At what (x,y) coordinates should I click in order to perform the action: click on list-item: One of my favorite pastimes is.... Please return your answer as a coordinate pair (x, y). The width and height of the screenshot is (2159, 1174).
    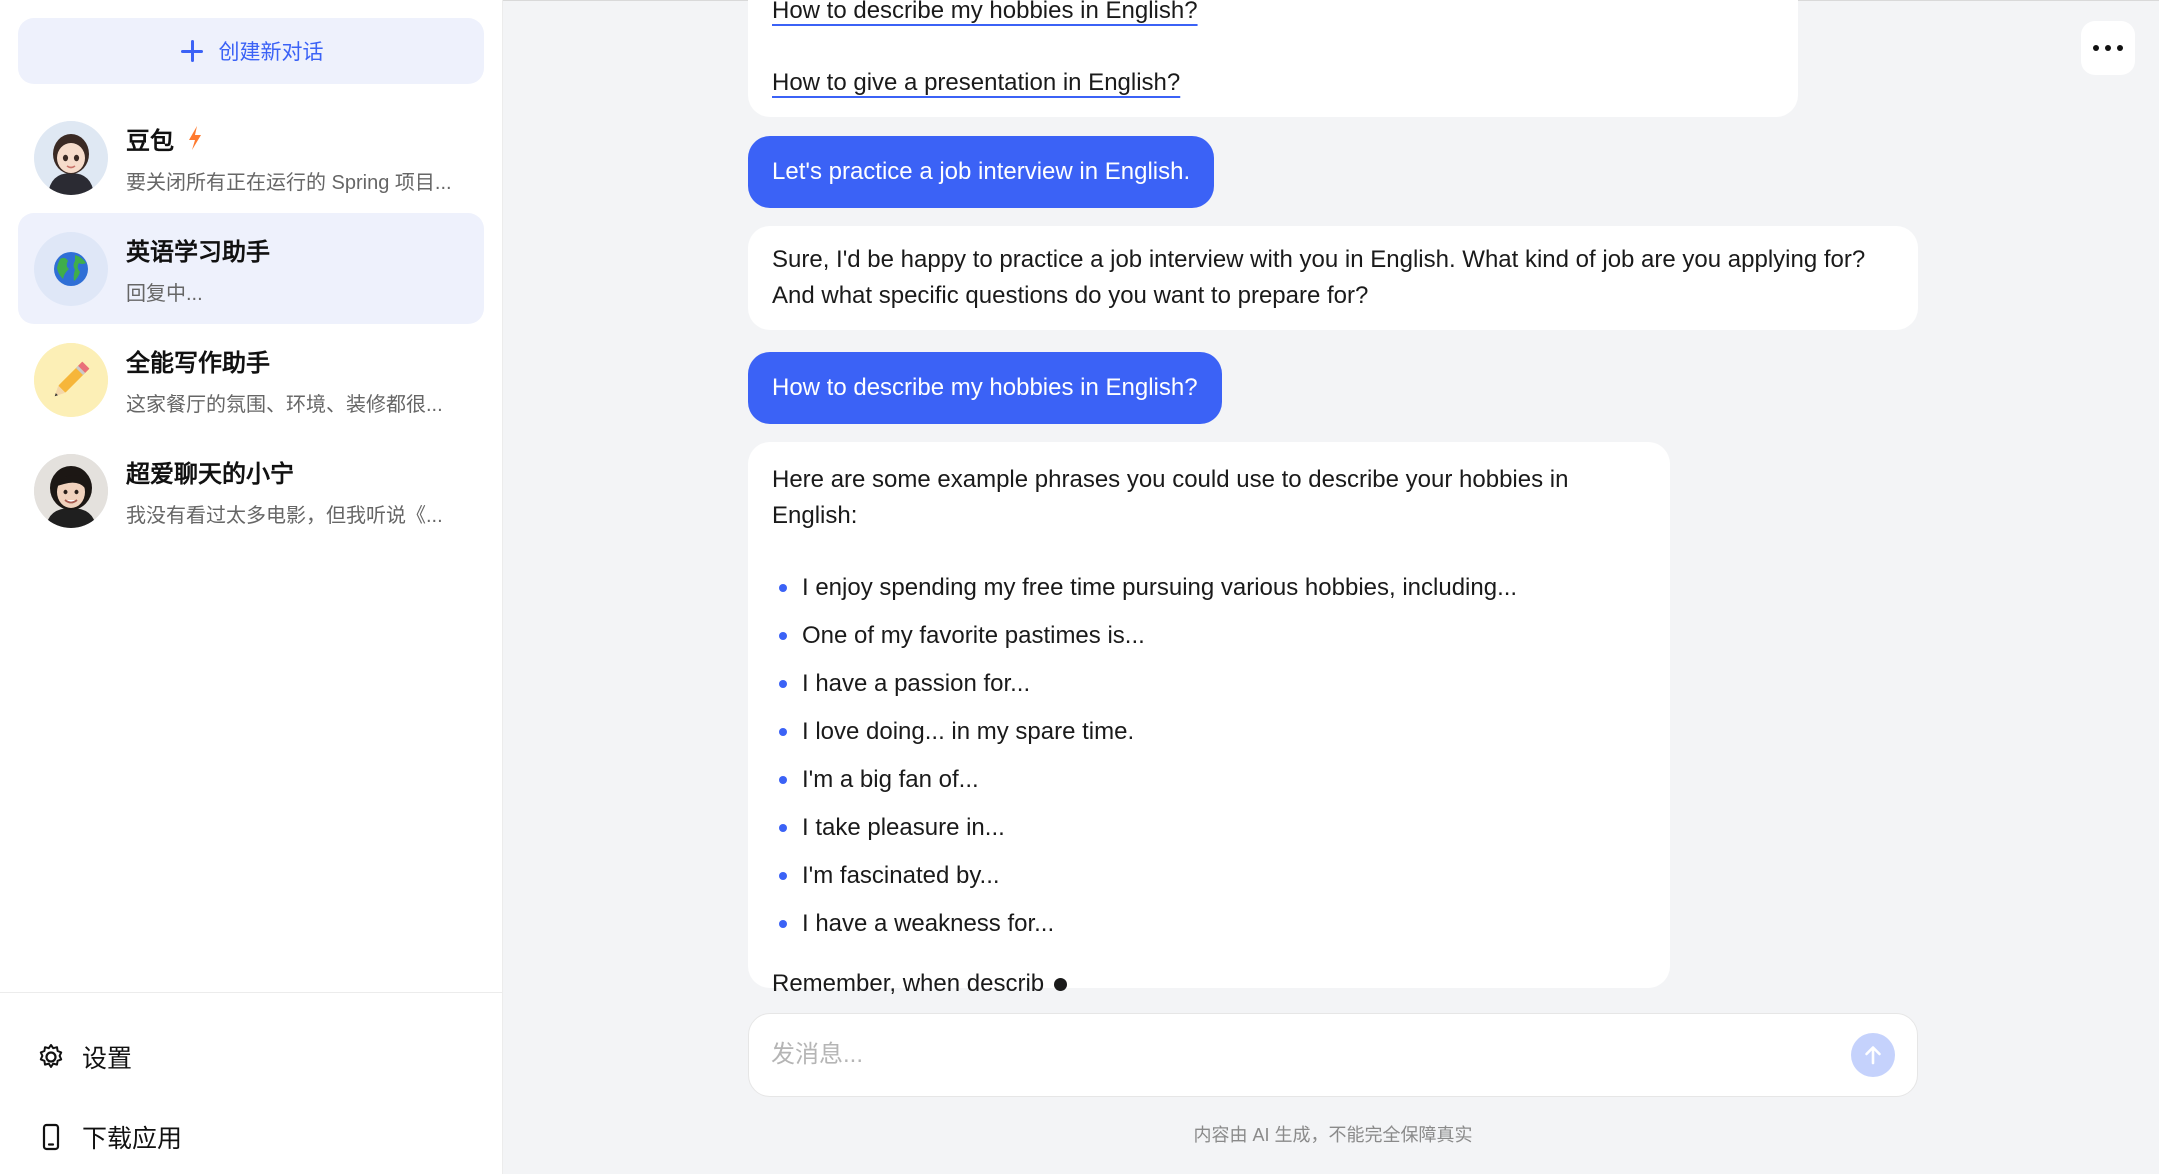
    Looking at the image, I should click on (1209, 636).